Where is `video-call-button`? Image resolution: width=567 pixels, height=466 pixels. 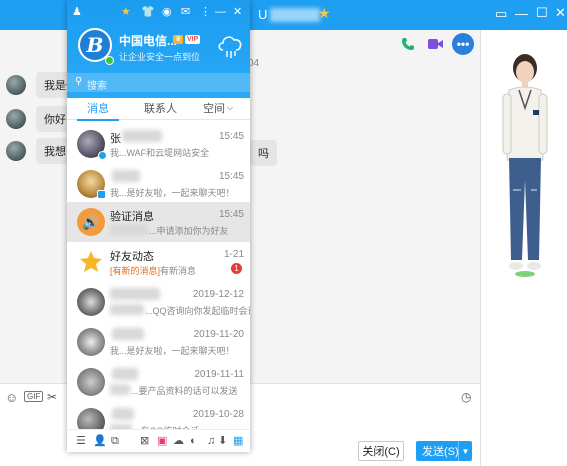 video-call-button is located at coordinates (435, 44).